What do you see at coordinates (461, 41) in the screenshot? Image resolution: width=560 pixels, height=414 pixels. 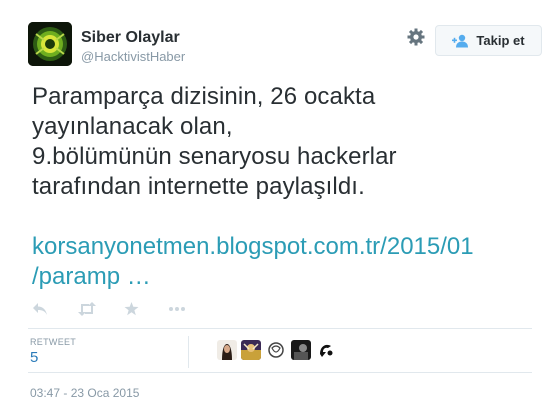 I see `follow-user-icon` at bounding box center [461, 41].